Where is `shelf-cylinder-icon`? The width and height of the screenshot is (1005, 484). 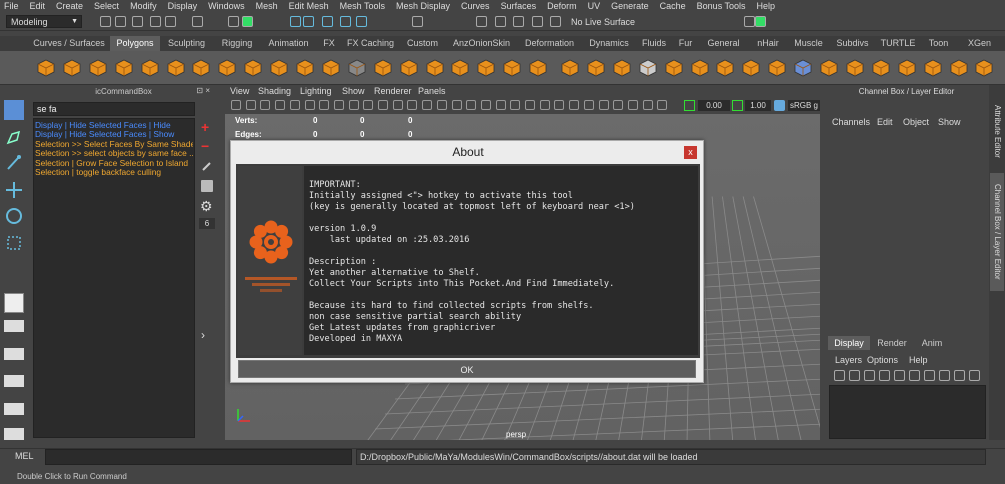 shelf-cylinder-icon is located at coordinates (98, 68).